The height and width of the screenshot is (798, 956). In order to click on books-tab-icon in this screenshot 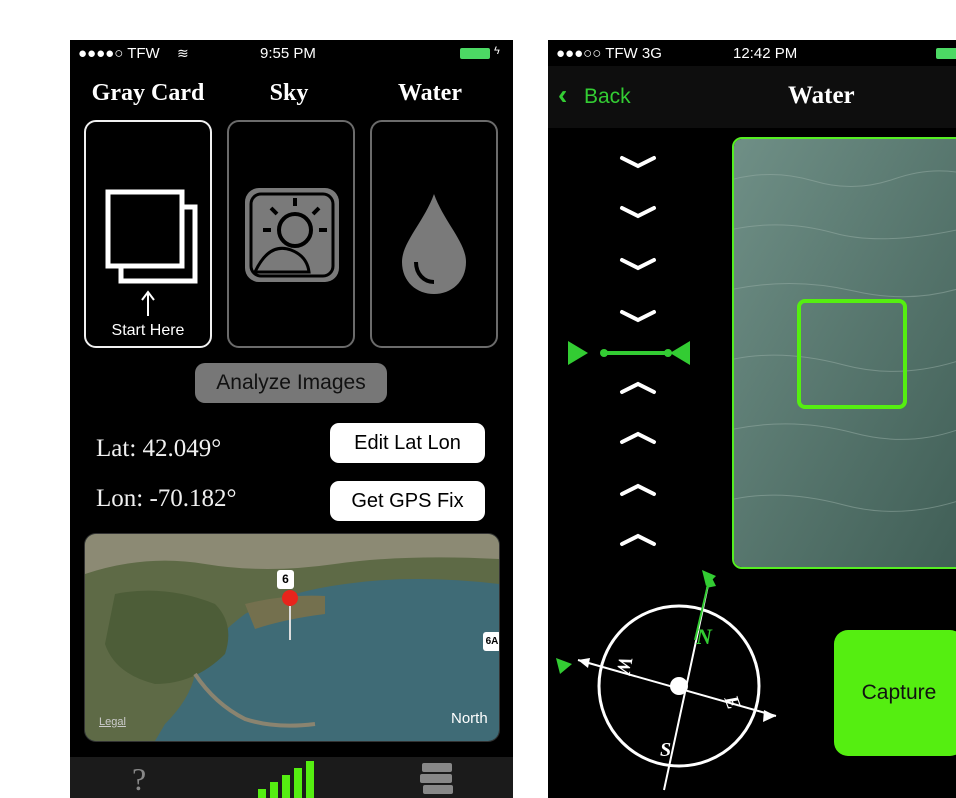, I will do `click(438, 777)`.